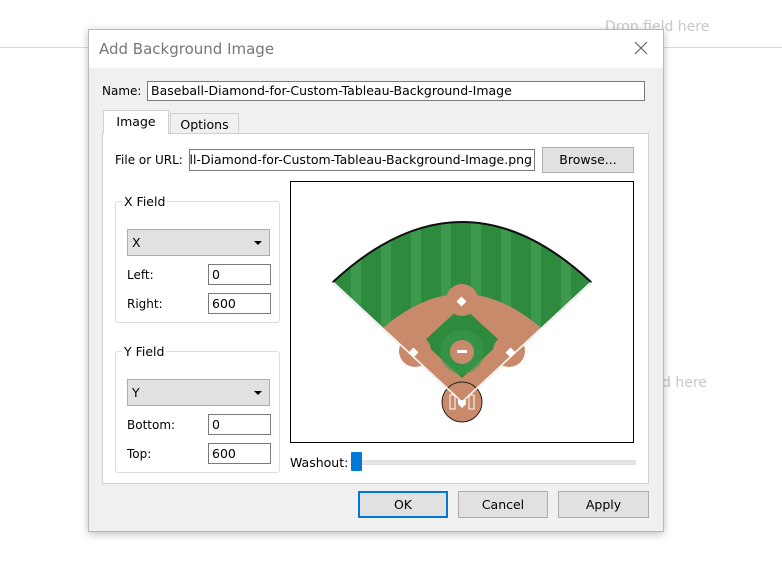 The image size is (782, 567). Describe the element at coordinates (145, 201) in the screenshot. I see `x-field-legend: X Field` at that location.